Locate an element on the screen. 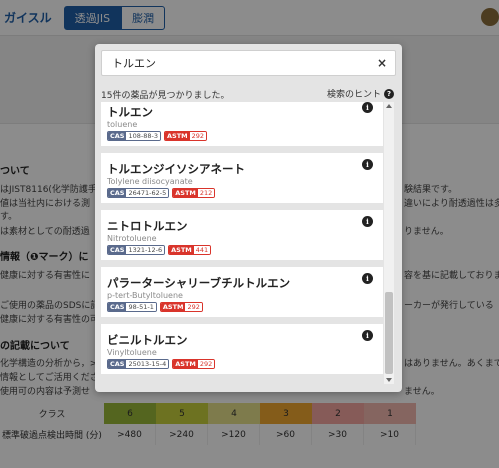 The width and height of the screenshot is (499, 468). chemical-english-name: p-tert-Butyltoluene is located at coordinates (145, 295).